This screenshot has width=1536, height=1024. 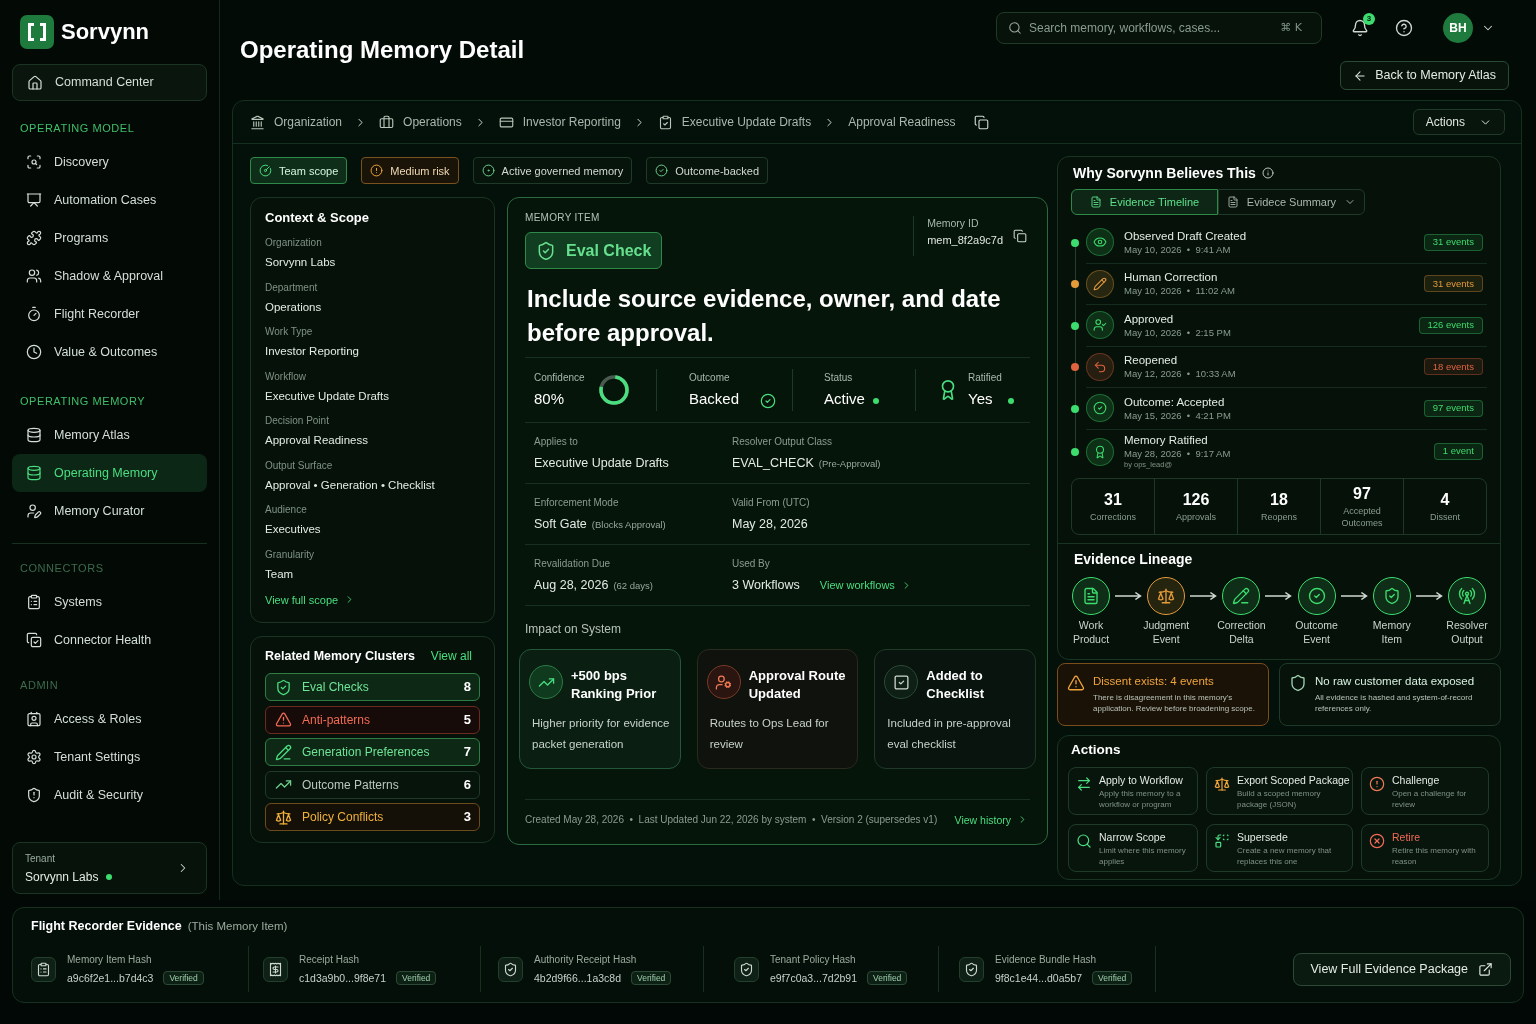 What do you see at coordinates (710, 378) in the screenshot?
I see `stat-label: Outcome` at bounding box center [710, 378].